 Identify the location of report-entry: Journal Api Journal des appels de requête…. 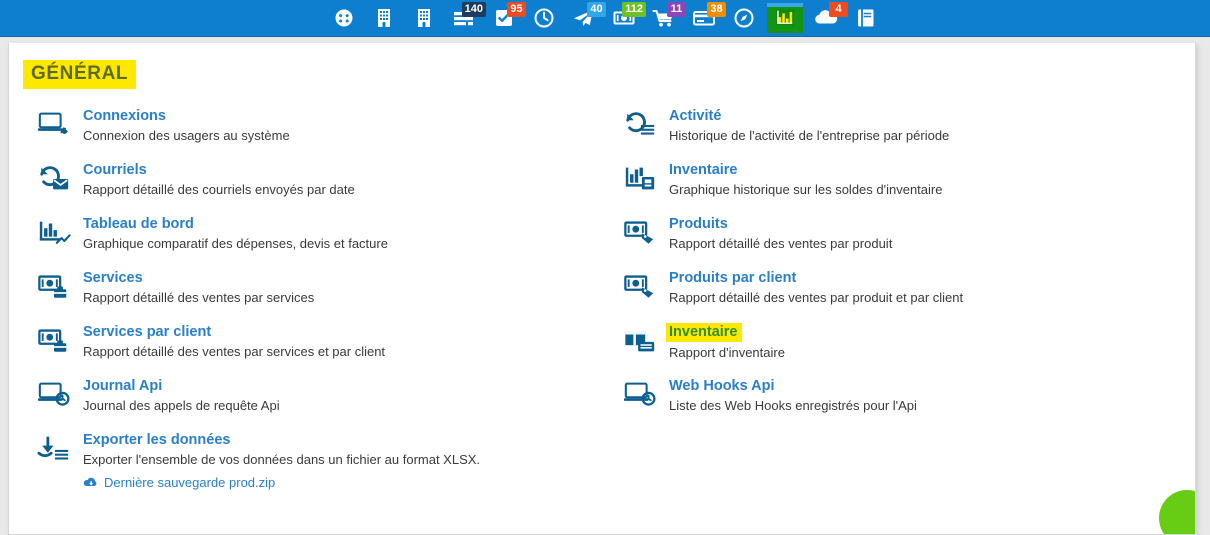
(311, 404).